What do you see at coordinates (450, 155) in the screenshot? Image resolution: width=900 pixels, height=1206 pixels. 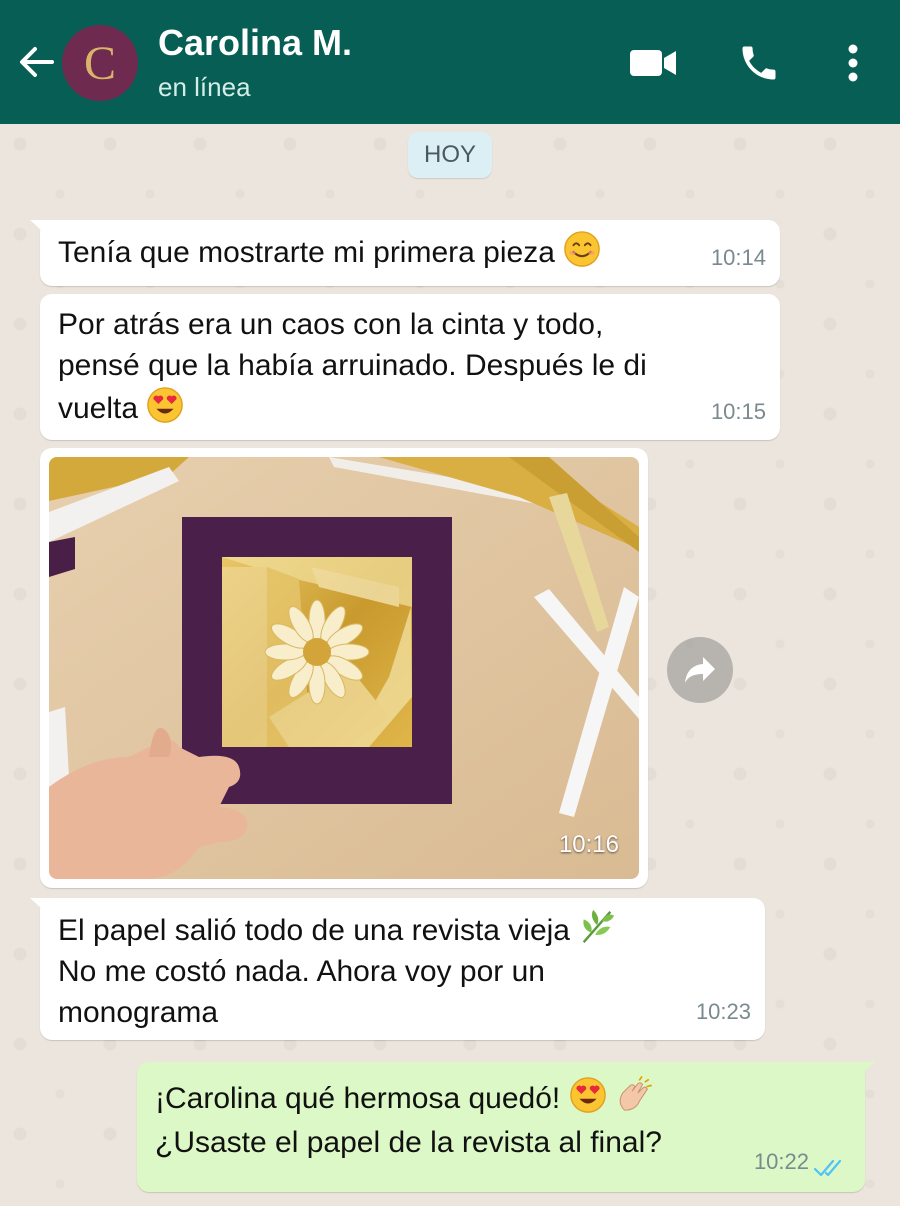 I see `date-separator: HOY` at bounding box center [450, 155].